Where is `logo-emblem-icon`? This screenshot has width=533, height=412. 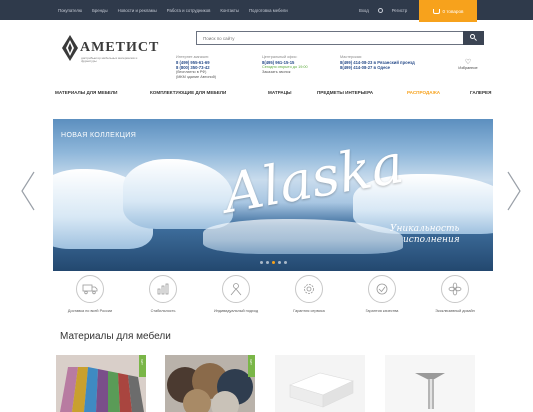 logo-emblem-icon is located at coordinates (70, 48).